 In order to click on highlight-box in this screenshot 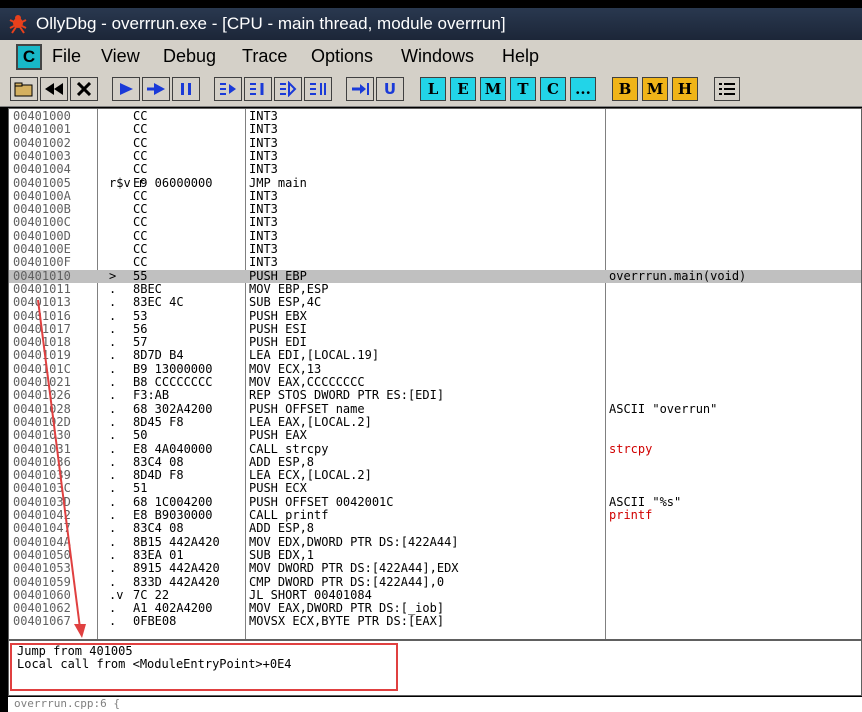, I will do `click(204, 667)`.